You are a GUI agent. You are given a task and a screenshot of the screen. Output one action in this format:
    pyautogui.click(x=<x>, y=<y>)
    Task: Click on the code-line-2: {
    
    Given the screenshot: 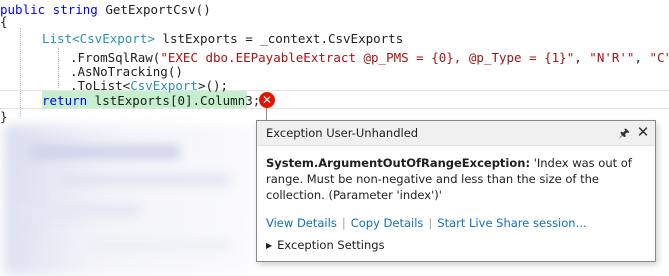 What is the action you would take?
    pyautogui.click(x=4, y=21)
    